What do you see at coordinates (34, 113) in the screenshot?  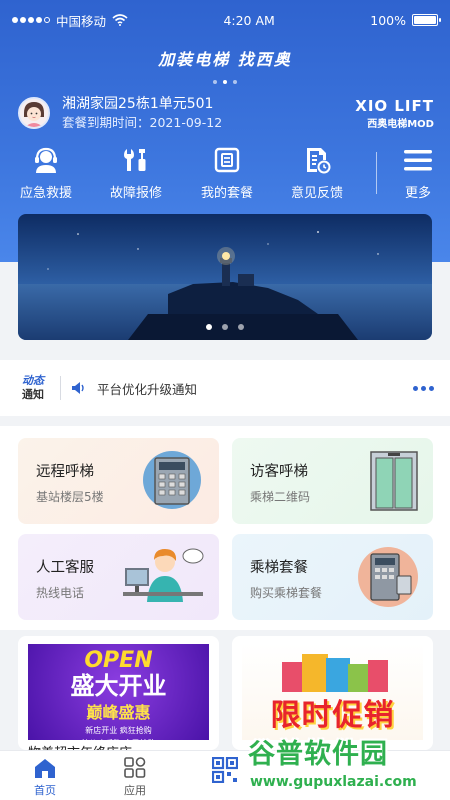 I see `avatar` at bounding box center [34, 113].